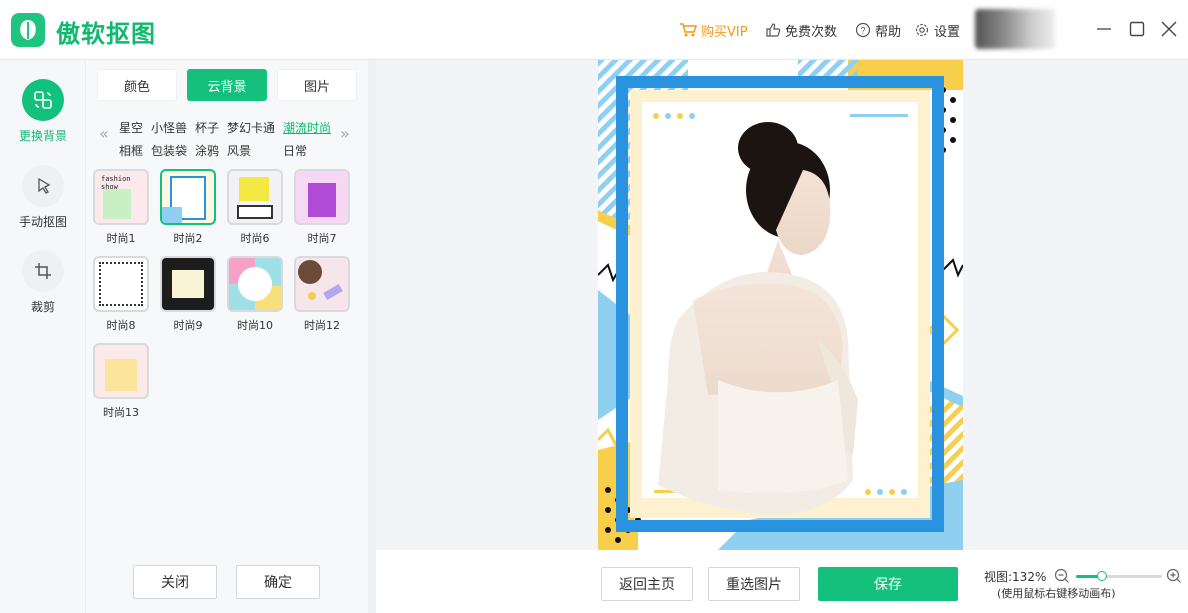 The height and width of the screenshot is (613, 1188). I want to click on category-next-icon: », so click(345, 133).